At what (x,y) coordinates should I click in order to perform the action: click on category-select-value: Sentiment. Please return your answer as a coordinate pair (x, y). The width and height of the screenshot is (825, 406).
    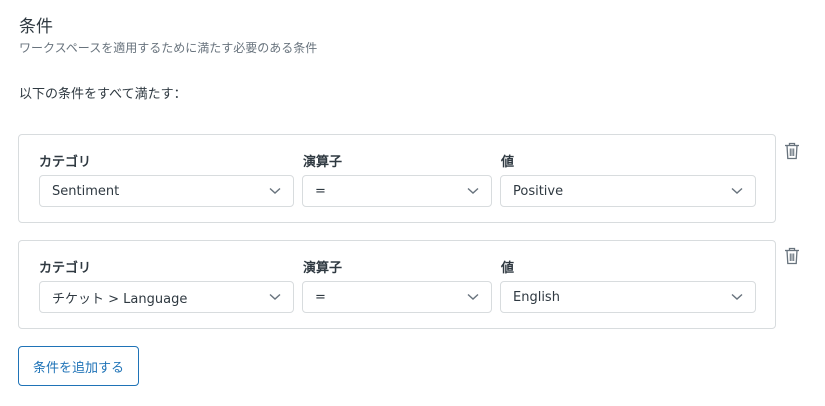
    Looking at the image, I should click on (86, 191).